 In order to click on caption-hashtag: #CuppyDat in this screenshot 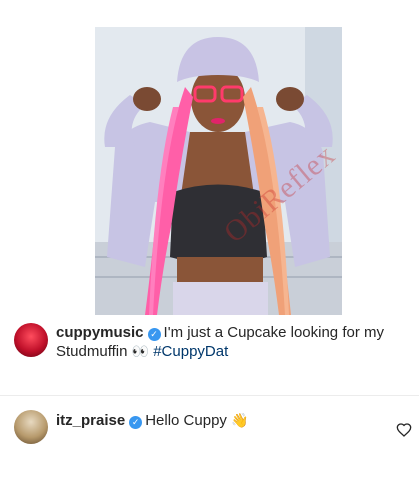, I will do `click(190, 351)`.